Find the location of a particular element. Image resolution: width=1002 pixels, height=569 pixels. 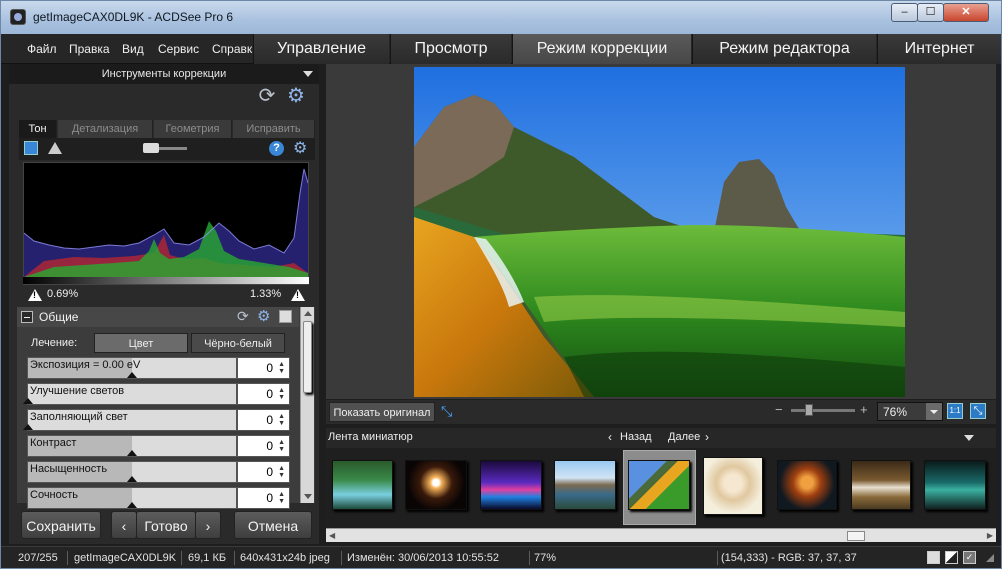

scroll-down-icon is located at coordinates (308, 496).